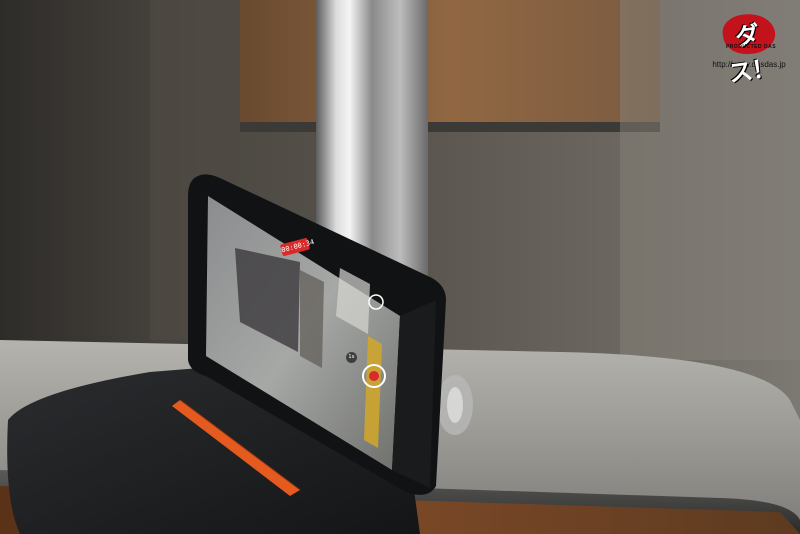 The image size is (800, 534). I want to click on logo-subtext: PRODUCTED DAS, so click(751, 47).